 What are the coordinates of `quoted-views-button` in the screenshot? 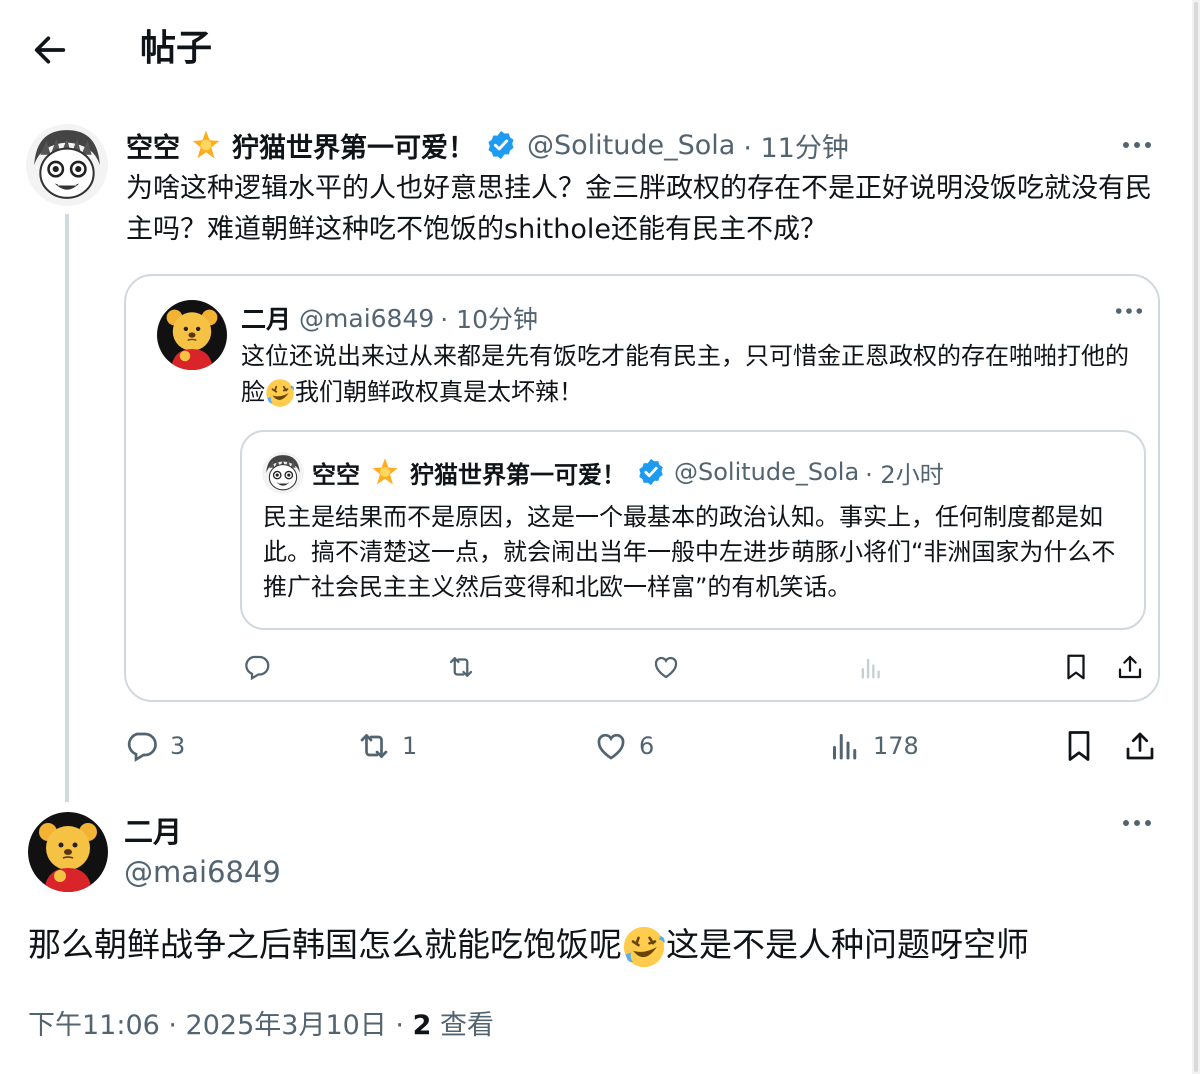 It's located at (871, 668).